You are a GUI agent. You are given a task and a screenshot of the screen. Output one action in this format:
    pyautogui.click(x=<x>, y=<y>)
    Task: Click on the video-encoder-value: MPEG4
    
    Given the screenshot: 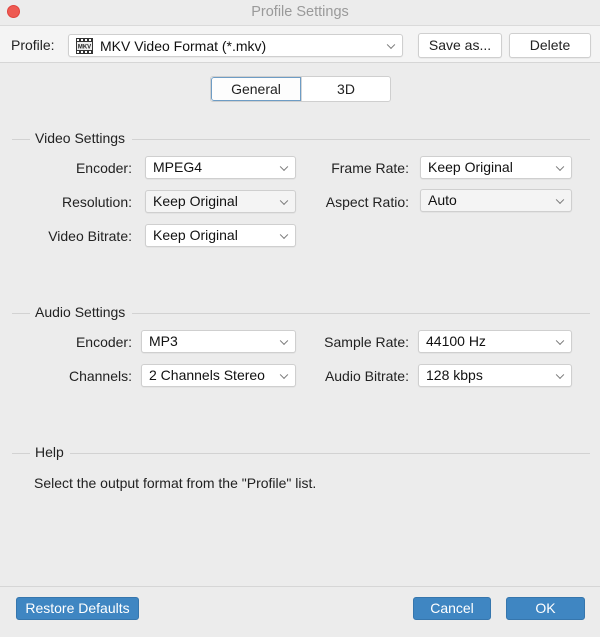 What is the action you would take?
    pyautogui.click(x=178, y=167)
    